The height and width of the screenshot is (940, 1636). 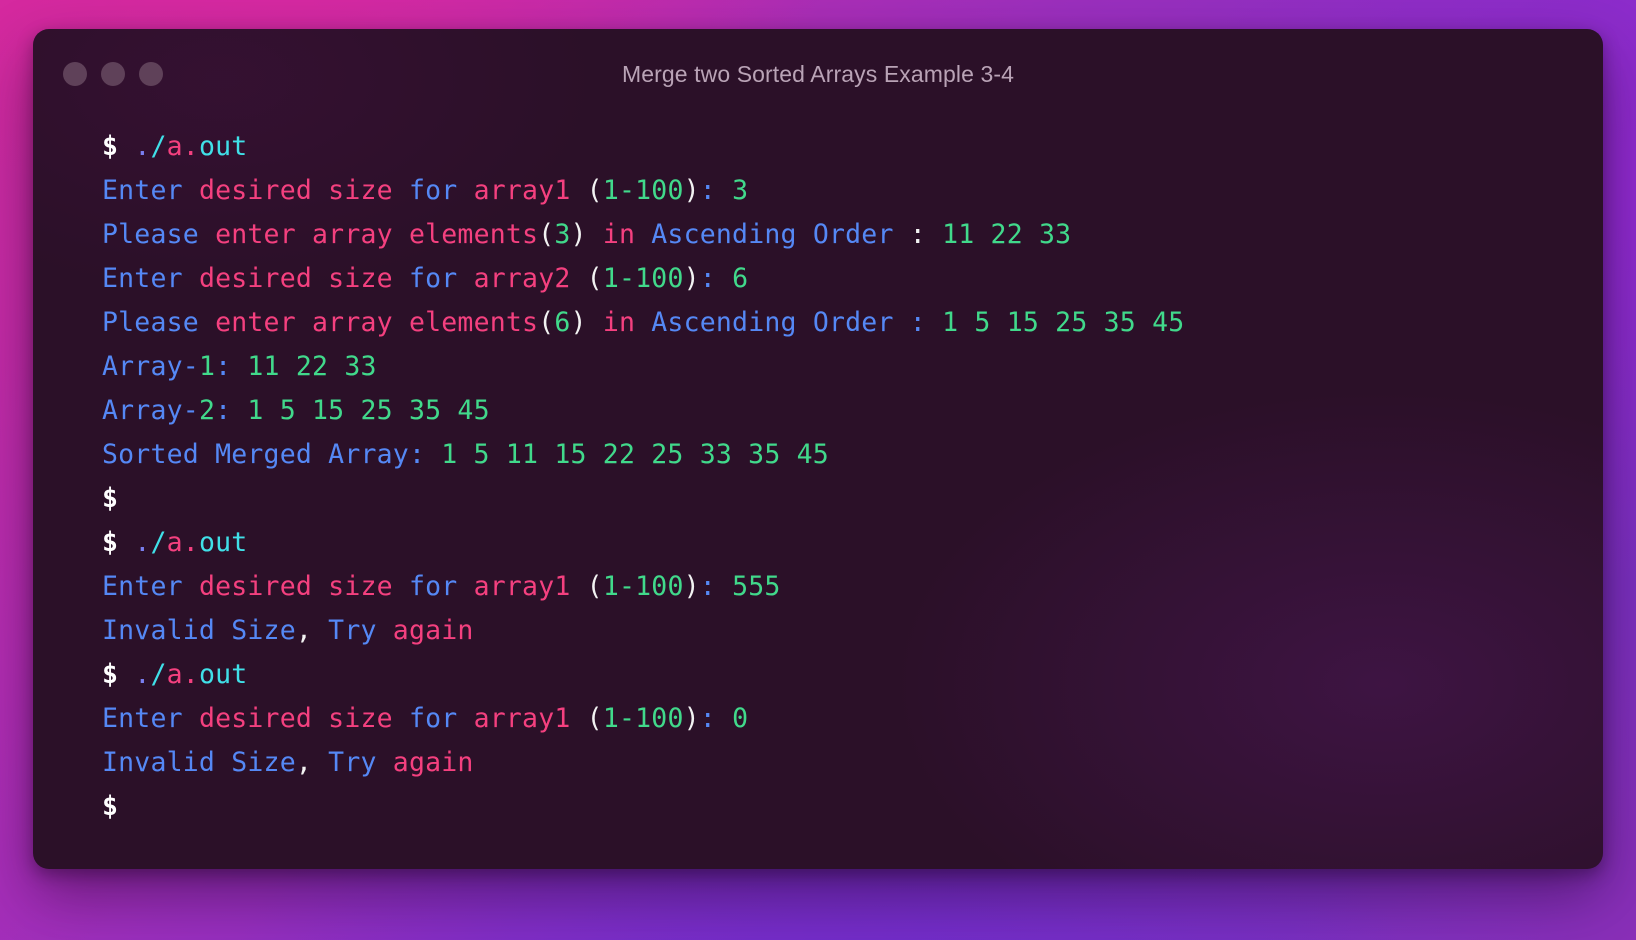 What do you see at coordinates (433, 630) in the screenshot?
I see `terminal-segment: again` at bounding box center [433, 630].